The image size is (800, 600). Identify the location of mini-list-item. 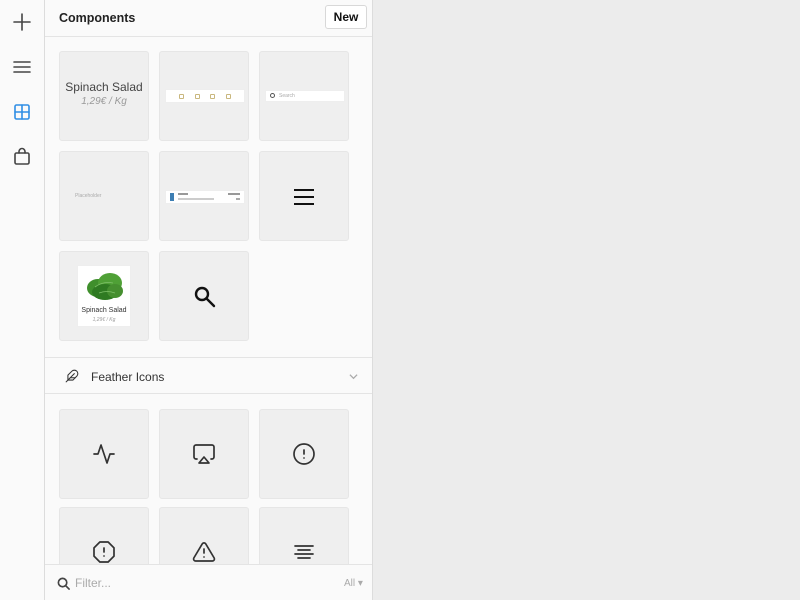
(205, 197).